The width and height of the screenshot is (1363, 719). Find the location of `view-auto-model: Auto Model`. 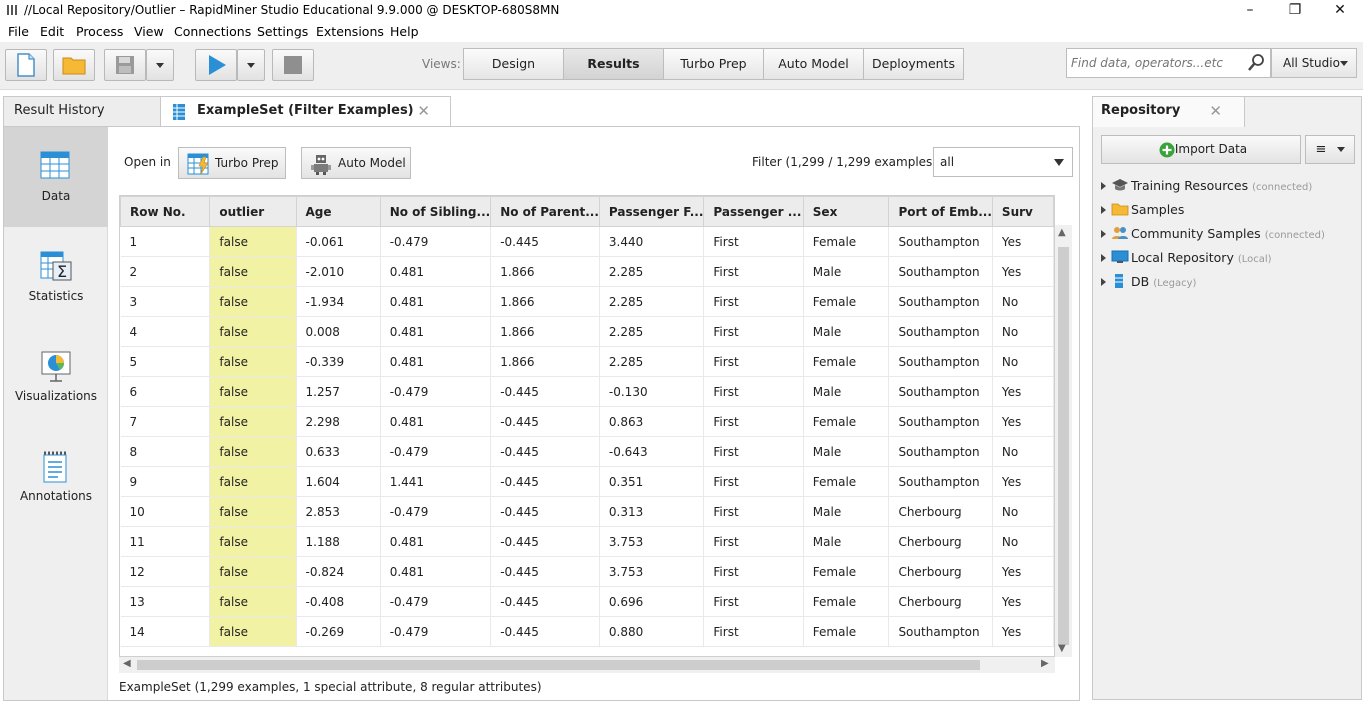

view-auto-model: Auto Model is located at coordinates (813, 64).